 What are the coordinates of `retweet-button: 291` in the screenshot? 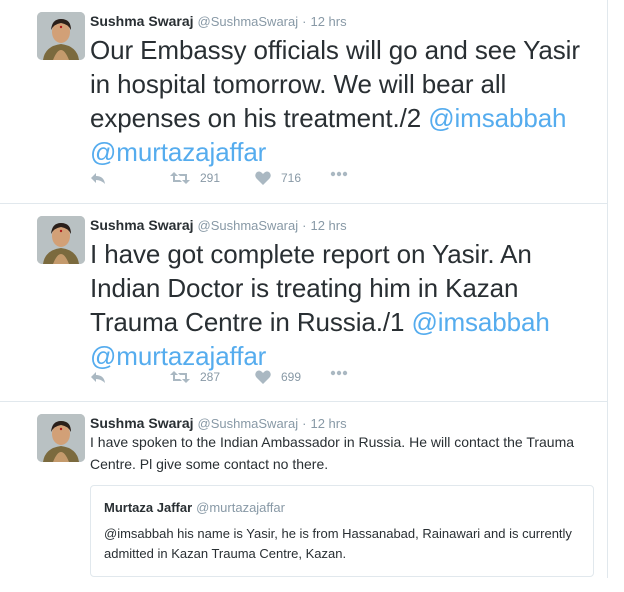 It's located at (195, 178).